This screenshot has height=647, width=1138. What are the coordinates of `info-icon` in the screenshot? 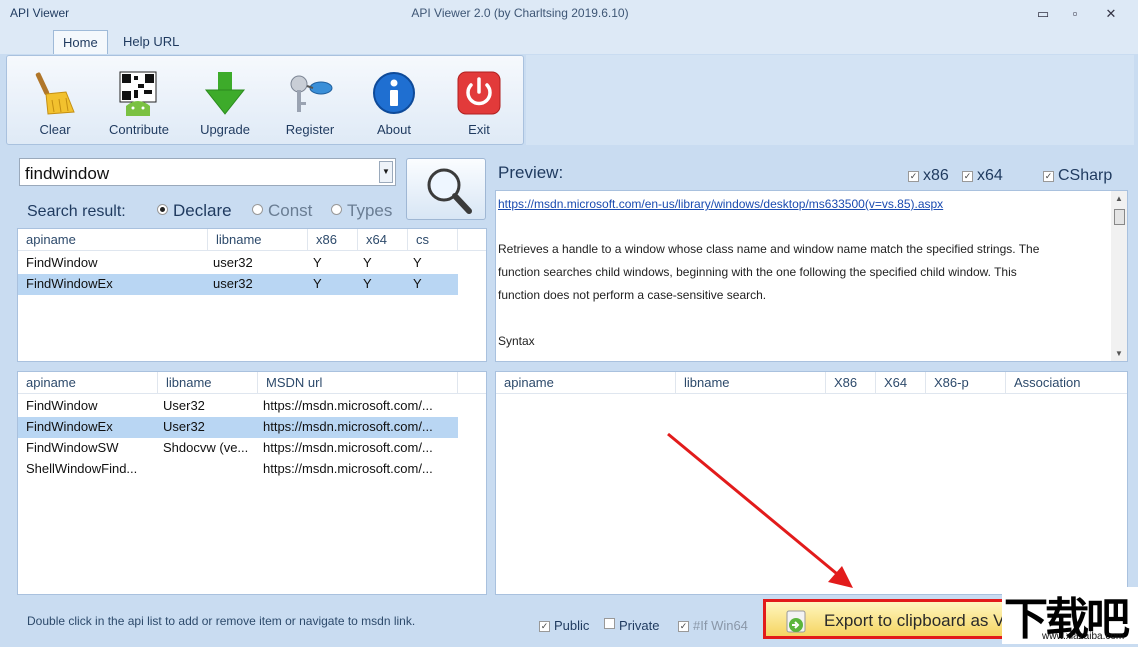 It's located at (394, 93).